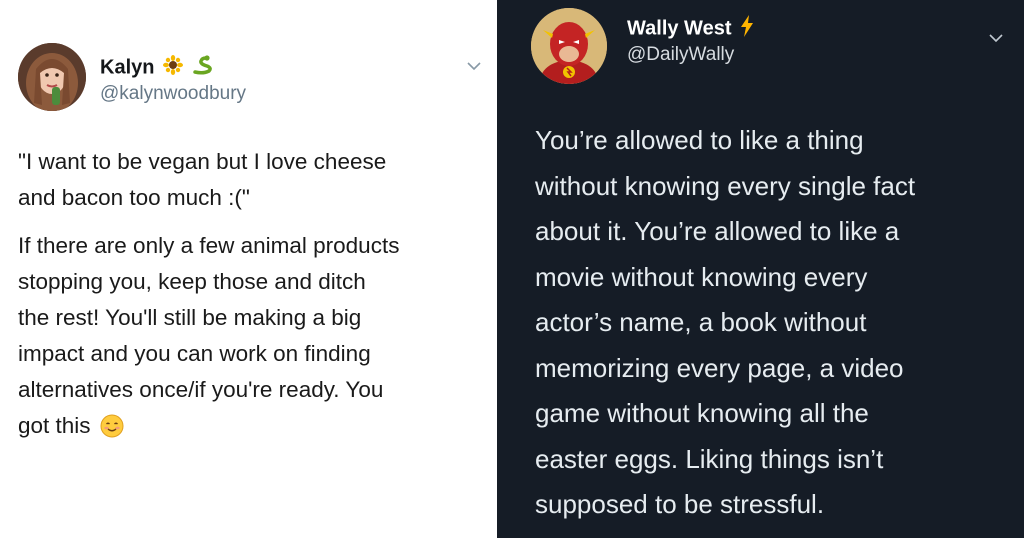 This screenshot has width=1024, height=538. Describe the element at coordinates (701, 322) in the screenshot. I see `tweet-line: actor’s name, a book without` at that location.